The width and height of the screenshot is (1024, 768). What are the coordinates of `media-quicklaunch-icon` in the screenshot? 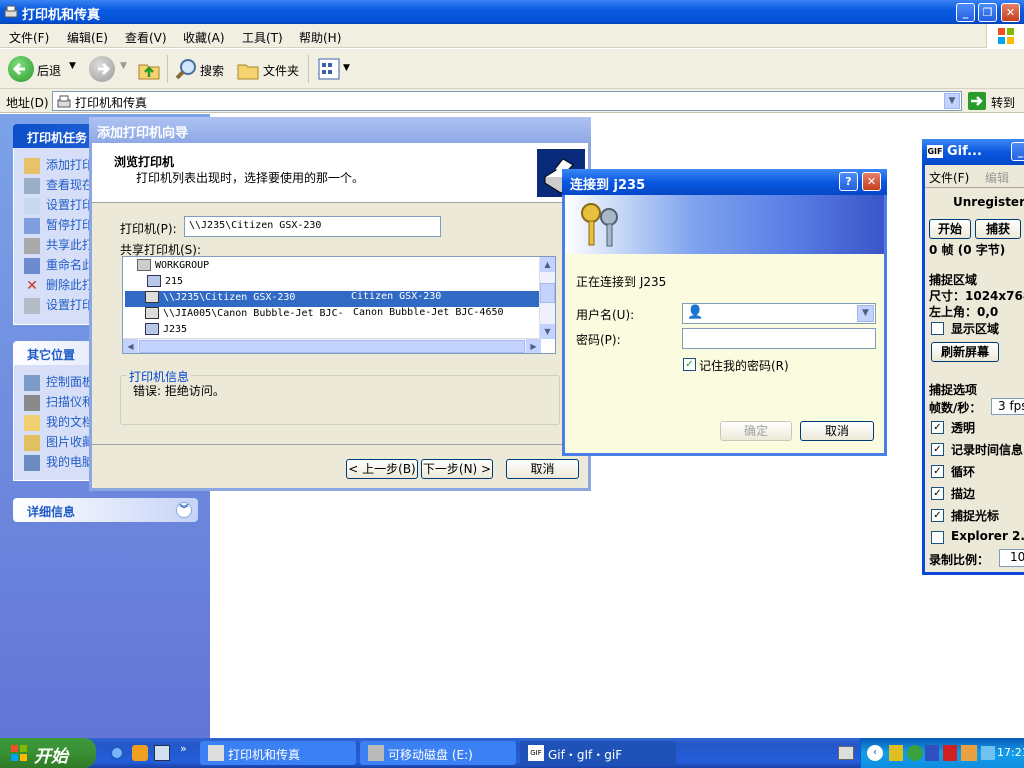 It's located at (140, 753).